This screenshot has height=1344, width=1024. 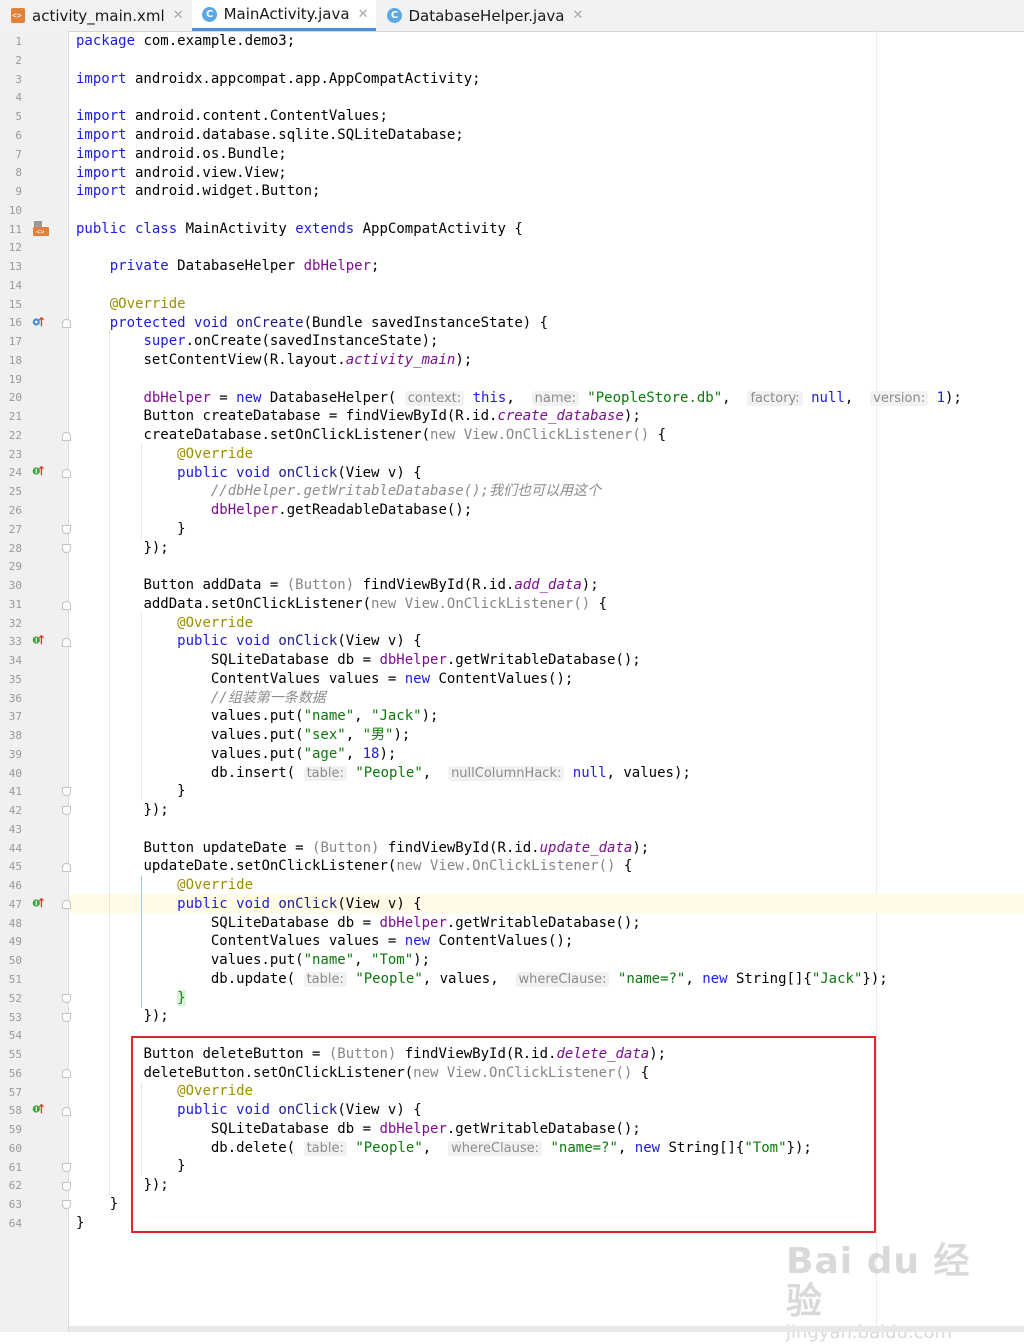 I want to click on code-line-46: @Override, so click(x=215, y=885).